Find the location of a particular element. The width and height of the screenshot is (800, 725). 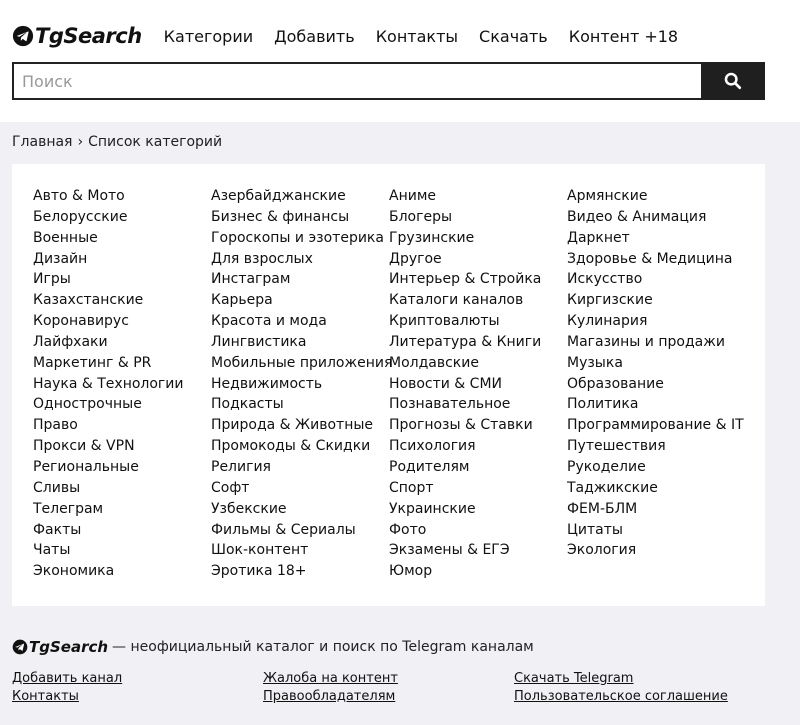

site-logo: TgSearch is located at coordinates (77, 36).